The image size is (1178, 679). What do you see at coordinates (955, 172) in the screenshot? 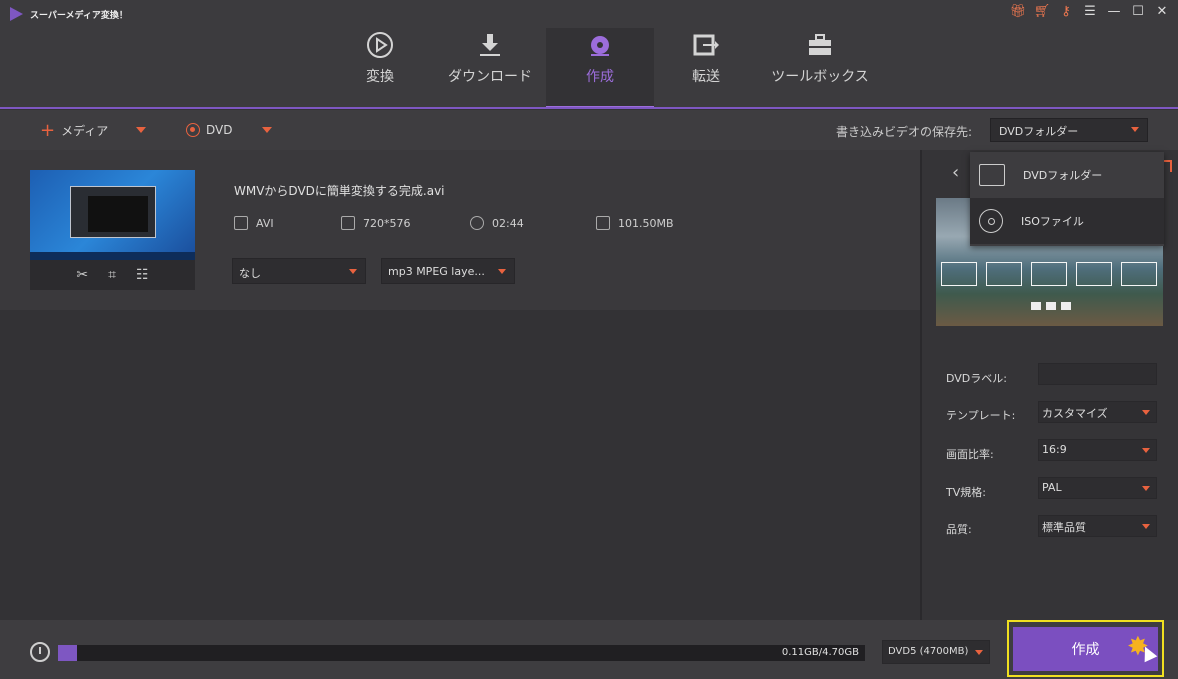
I see `chevron-left-icon: ‹` at bounding box center [955, 172].